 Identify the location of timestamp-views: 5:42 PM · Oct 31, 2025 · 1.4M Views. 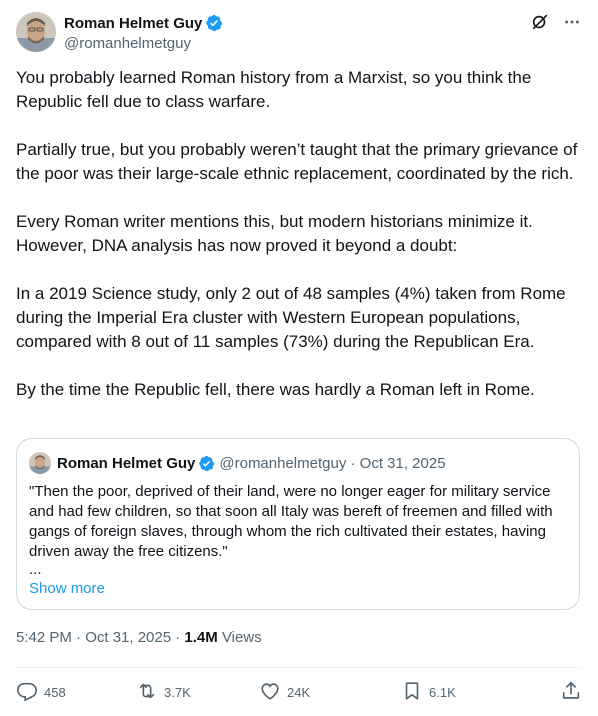
(139, 637).